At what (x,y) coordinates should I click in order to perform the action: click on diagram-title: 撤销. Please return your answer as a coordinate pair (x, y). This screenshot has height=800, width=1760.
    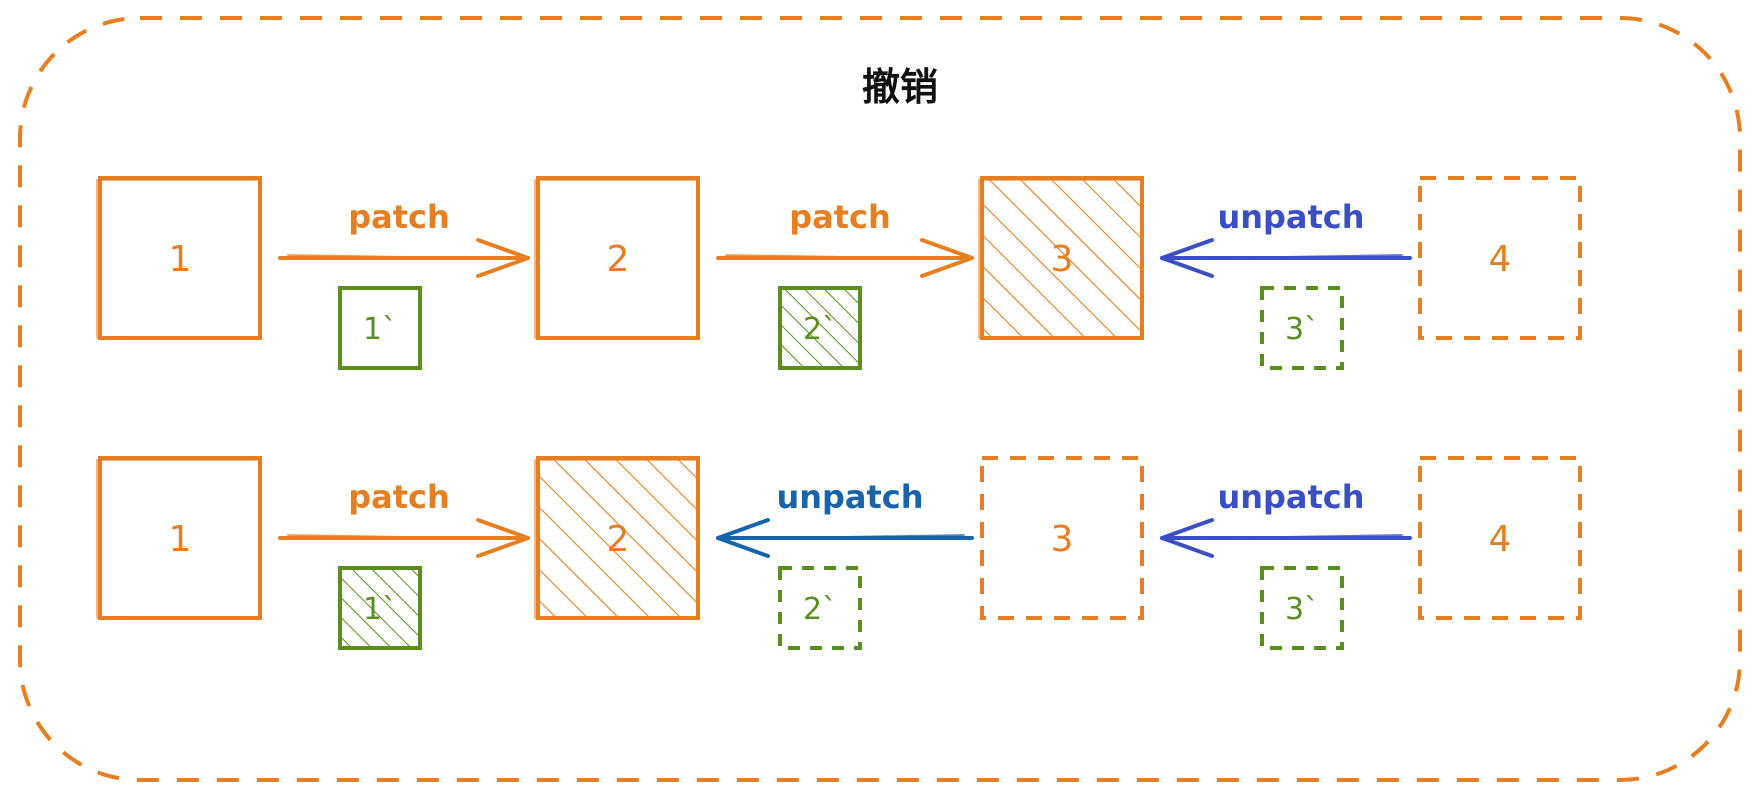
    Looking at the image, I should click on (900, 87).